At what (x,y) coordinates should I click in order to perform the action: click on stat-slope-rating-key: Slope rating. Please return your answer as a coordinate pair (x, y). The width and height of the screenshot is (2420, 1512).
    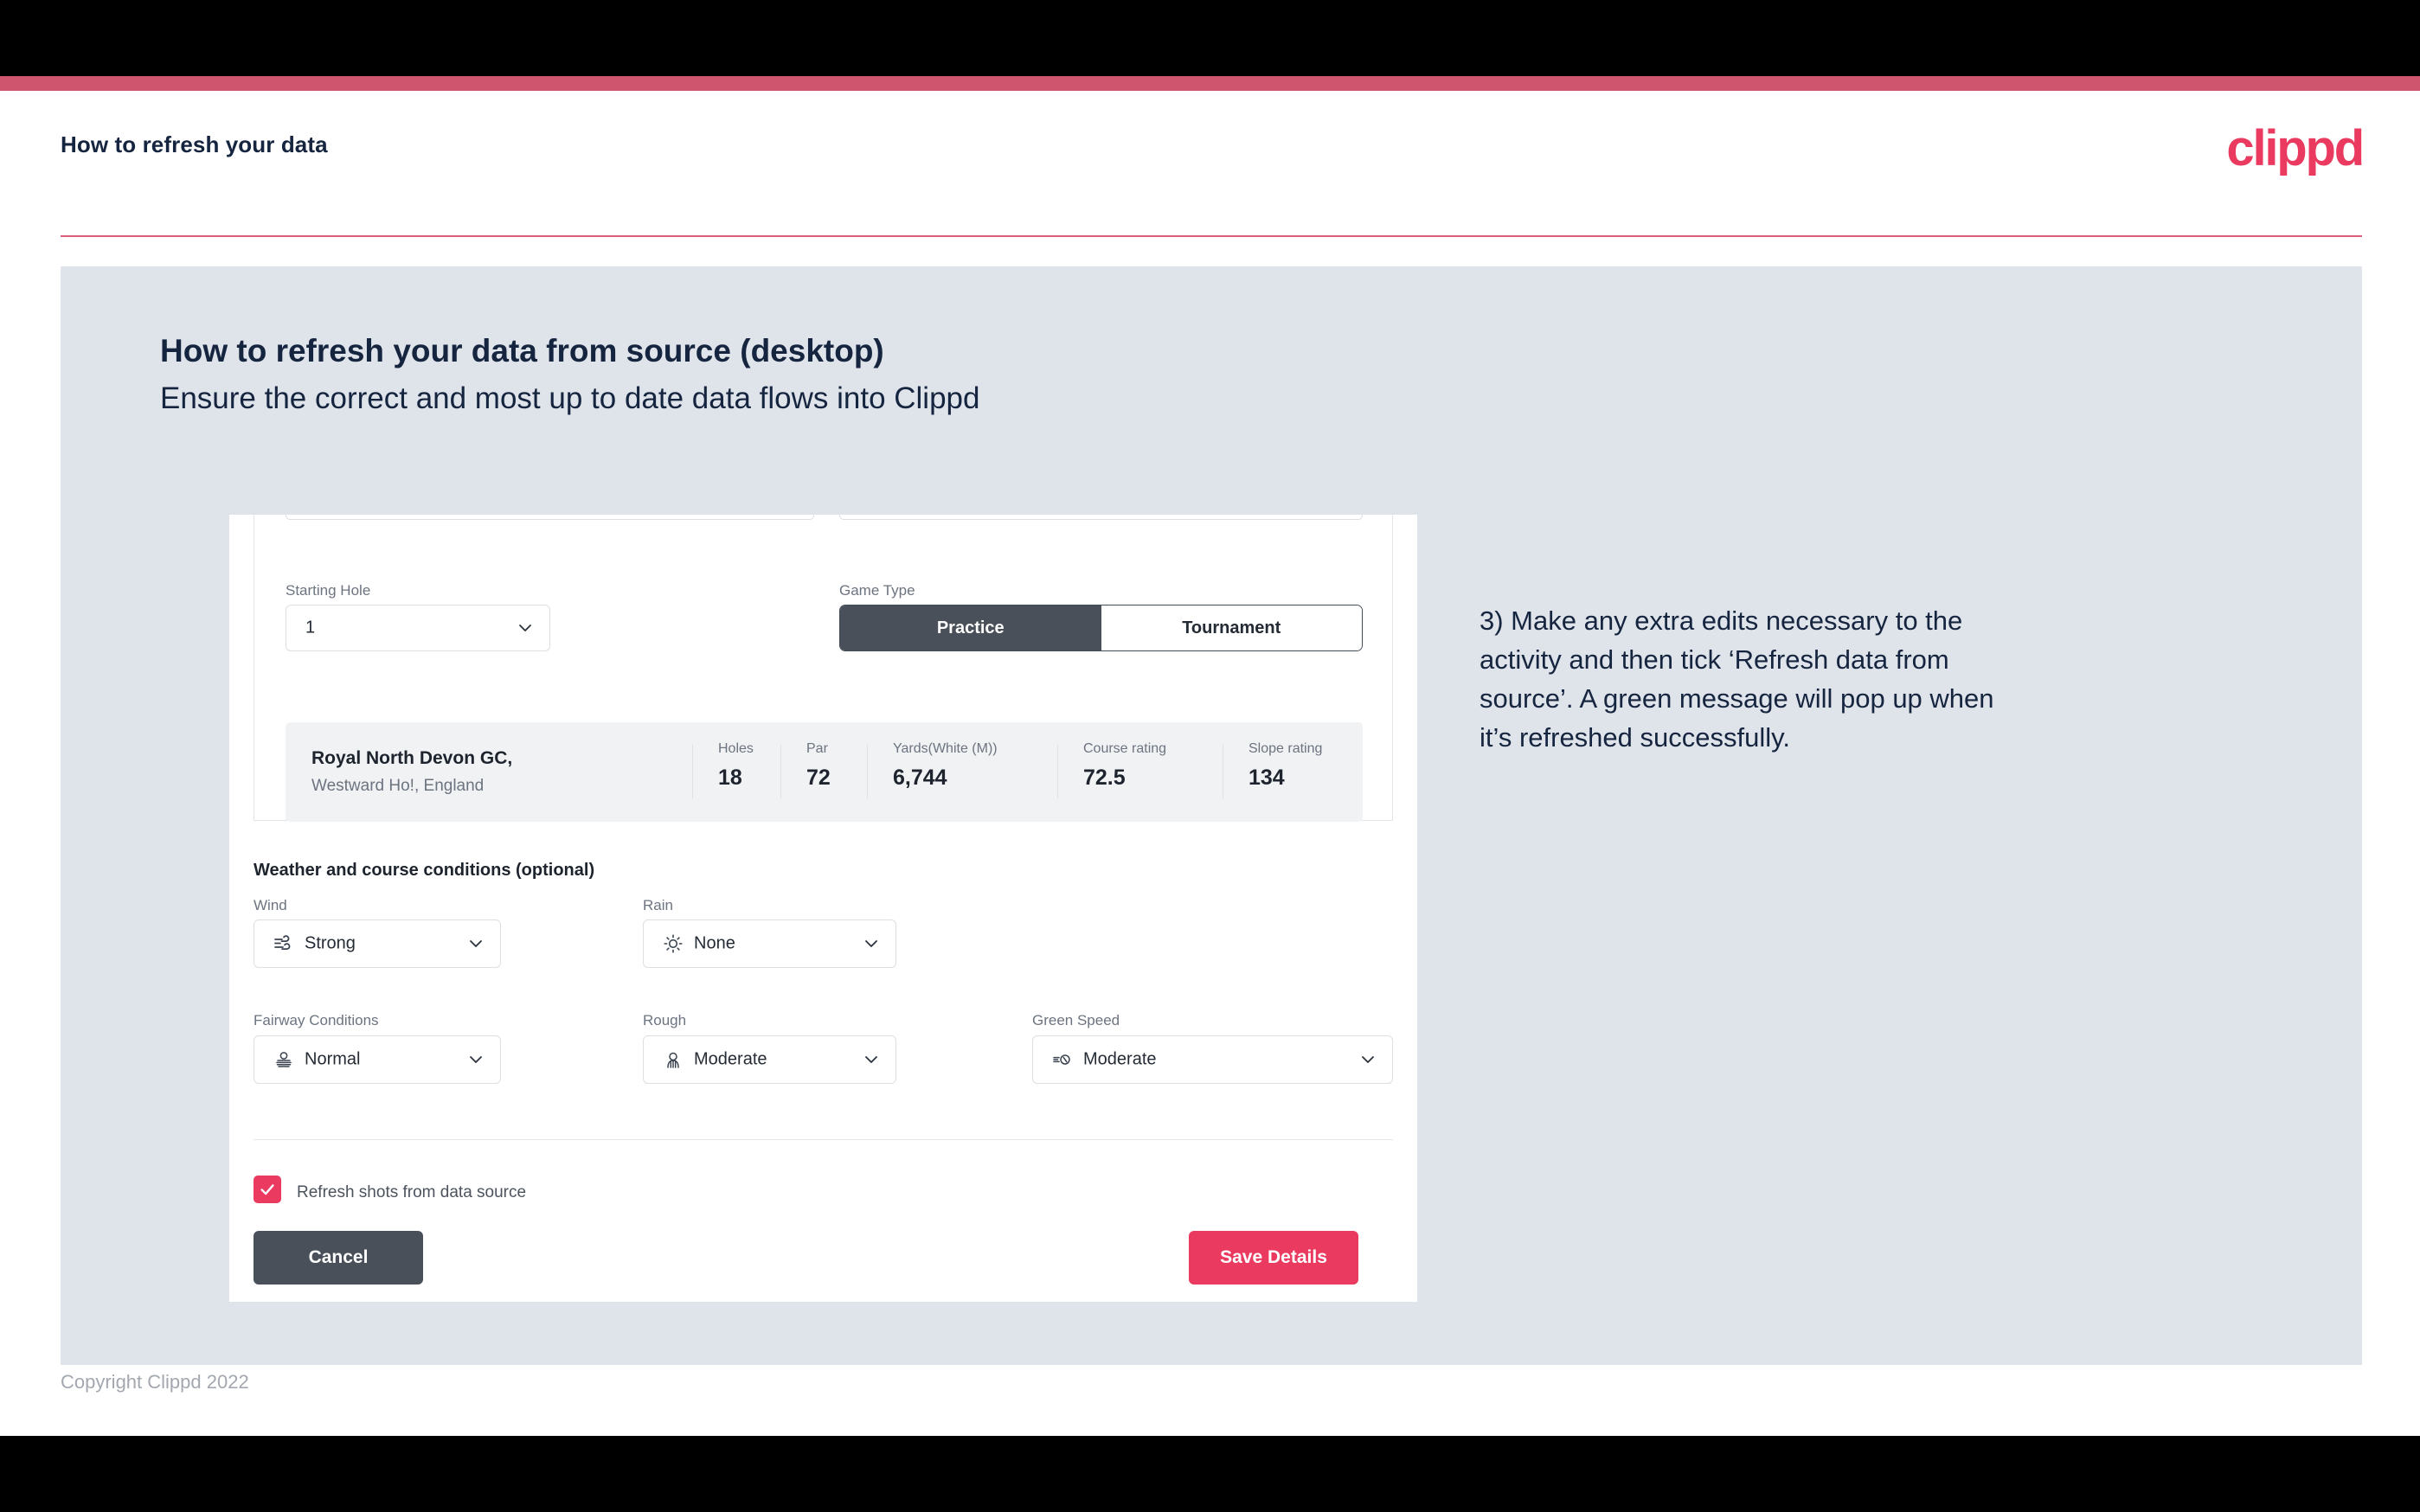
    Looking at the image, I should click on (1286, 748).